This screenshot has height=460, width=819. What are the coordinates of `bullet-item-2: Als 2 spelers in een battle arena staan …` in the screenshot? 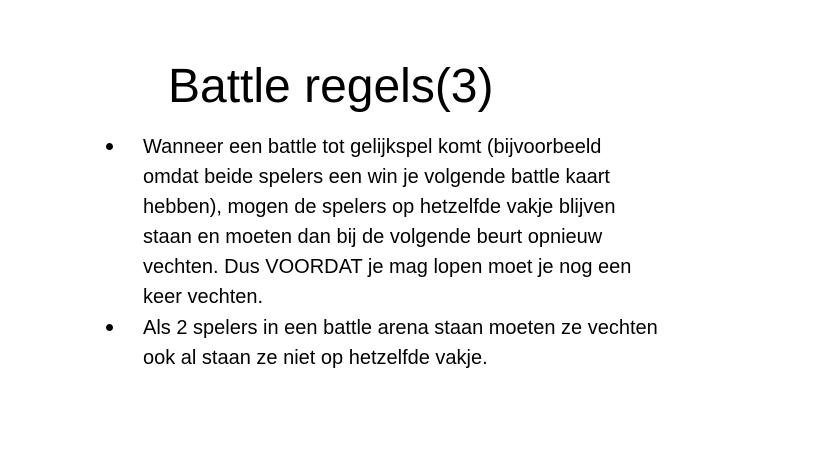 It's located at (404, 343).